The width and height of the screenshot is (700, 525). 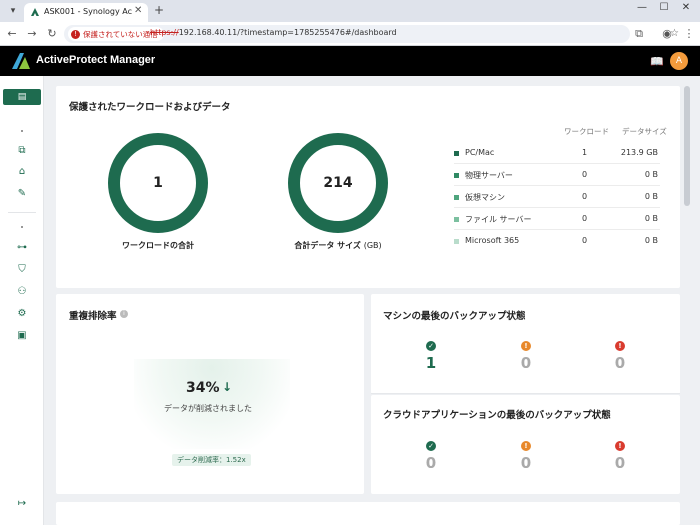 I want to click on activeprotect-logo-icon, so click(x=21, y=61).